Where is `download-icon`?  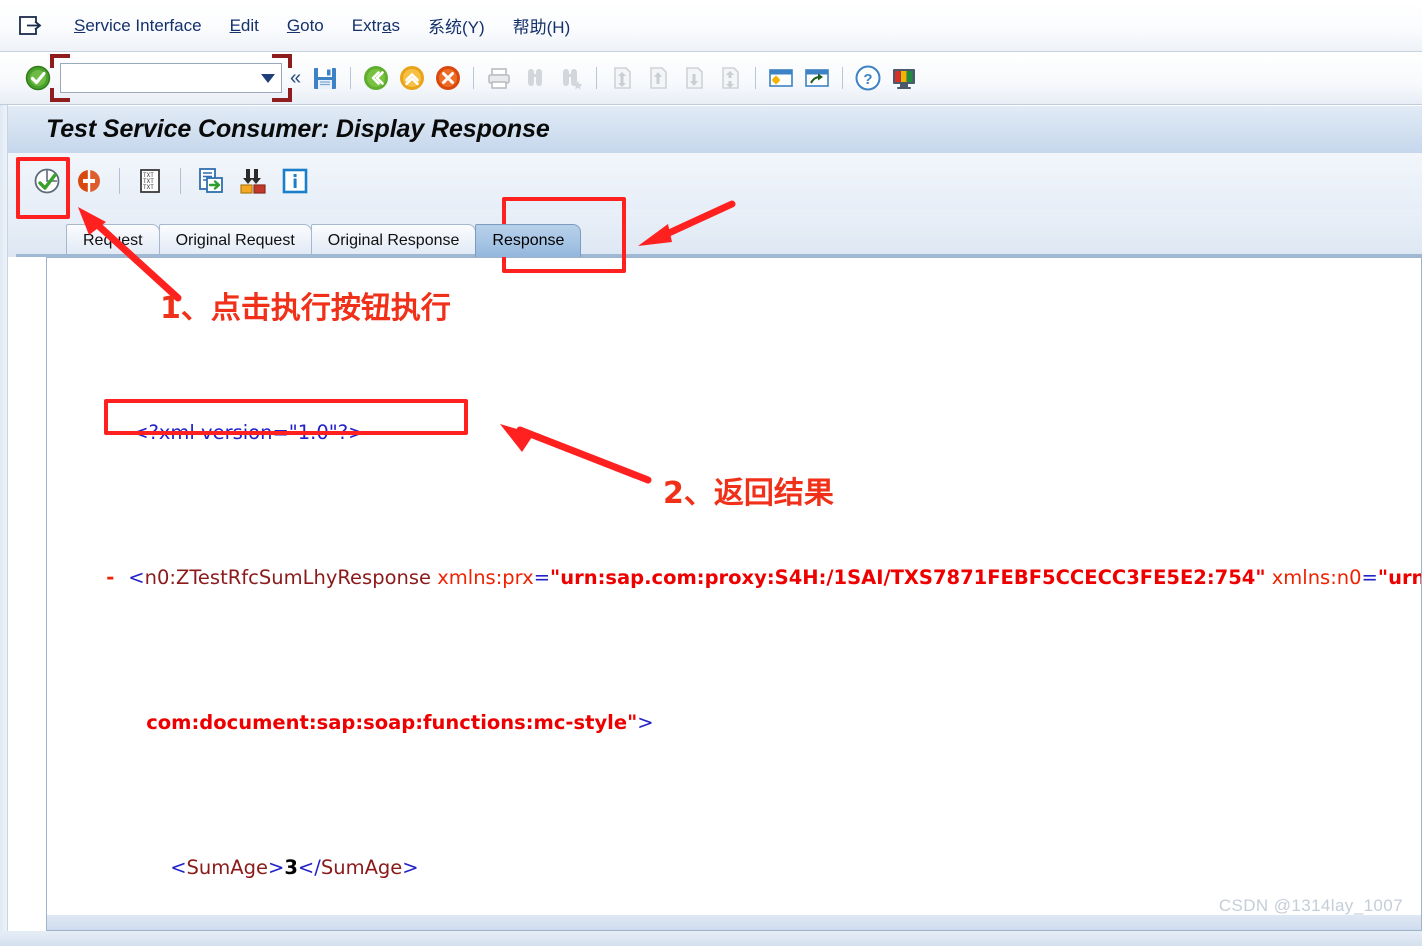 download-icon is located at coordinates (253, 181).